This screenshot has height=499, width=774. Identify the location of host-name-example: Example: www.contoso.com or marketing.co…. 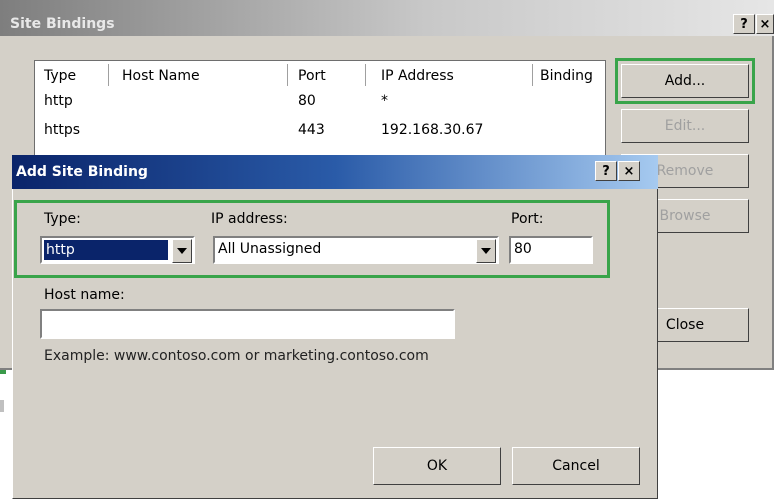
(236, 356).